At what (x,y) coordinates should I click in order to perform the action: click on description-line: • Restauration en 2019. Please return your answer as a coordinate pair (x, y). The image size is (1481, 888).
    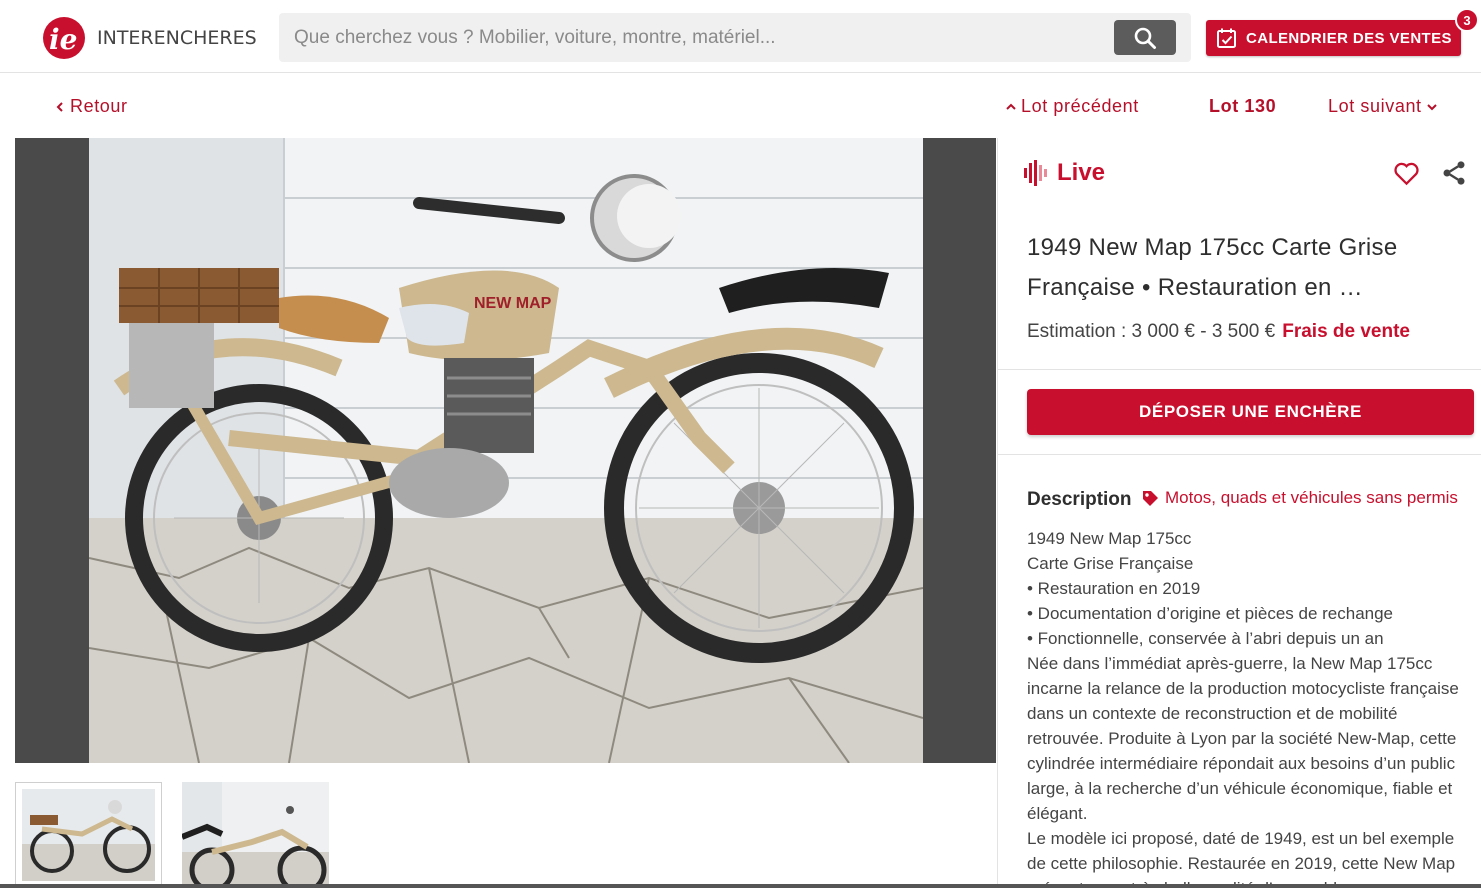
    Looking at the image, I should click on (1114, 588).